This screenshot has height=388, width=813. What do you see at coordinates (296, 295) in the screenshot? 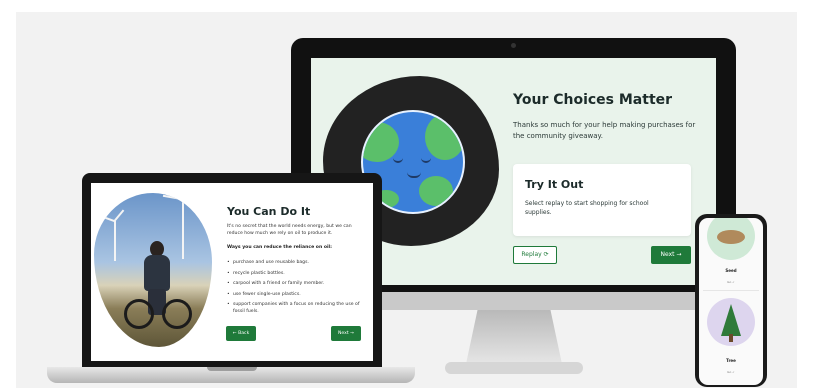
I see `list-item: use fewer single-use plastics.` at bounding box center [296, 295].